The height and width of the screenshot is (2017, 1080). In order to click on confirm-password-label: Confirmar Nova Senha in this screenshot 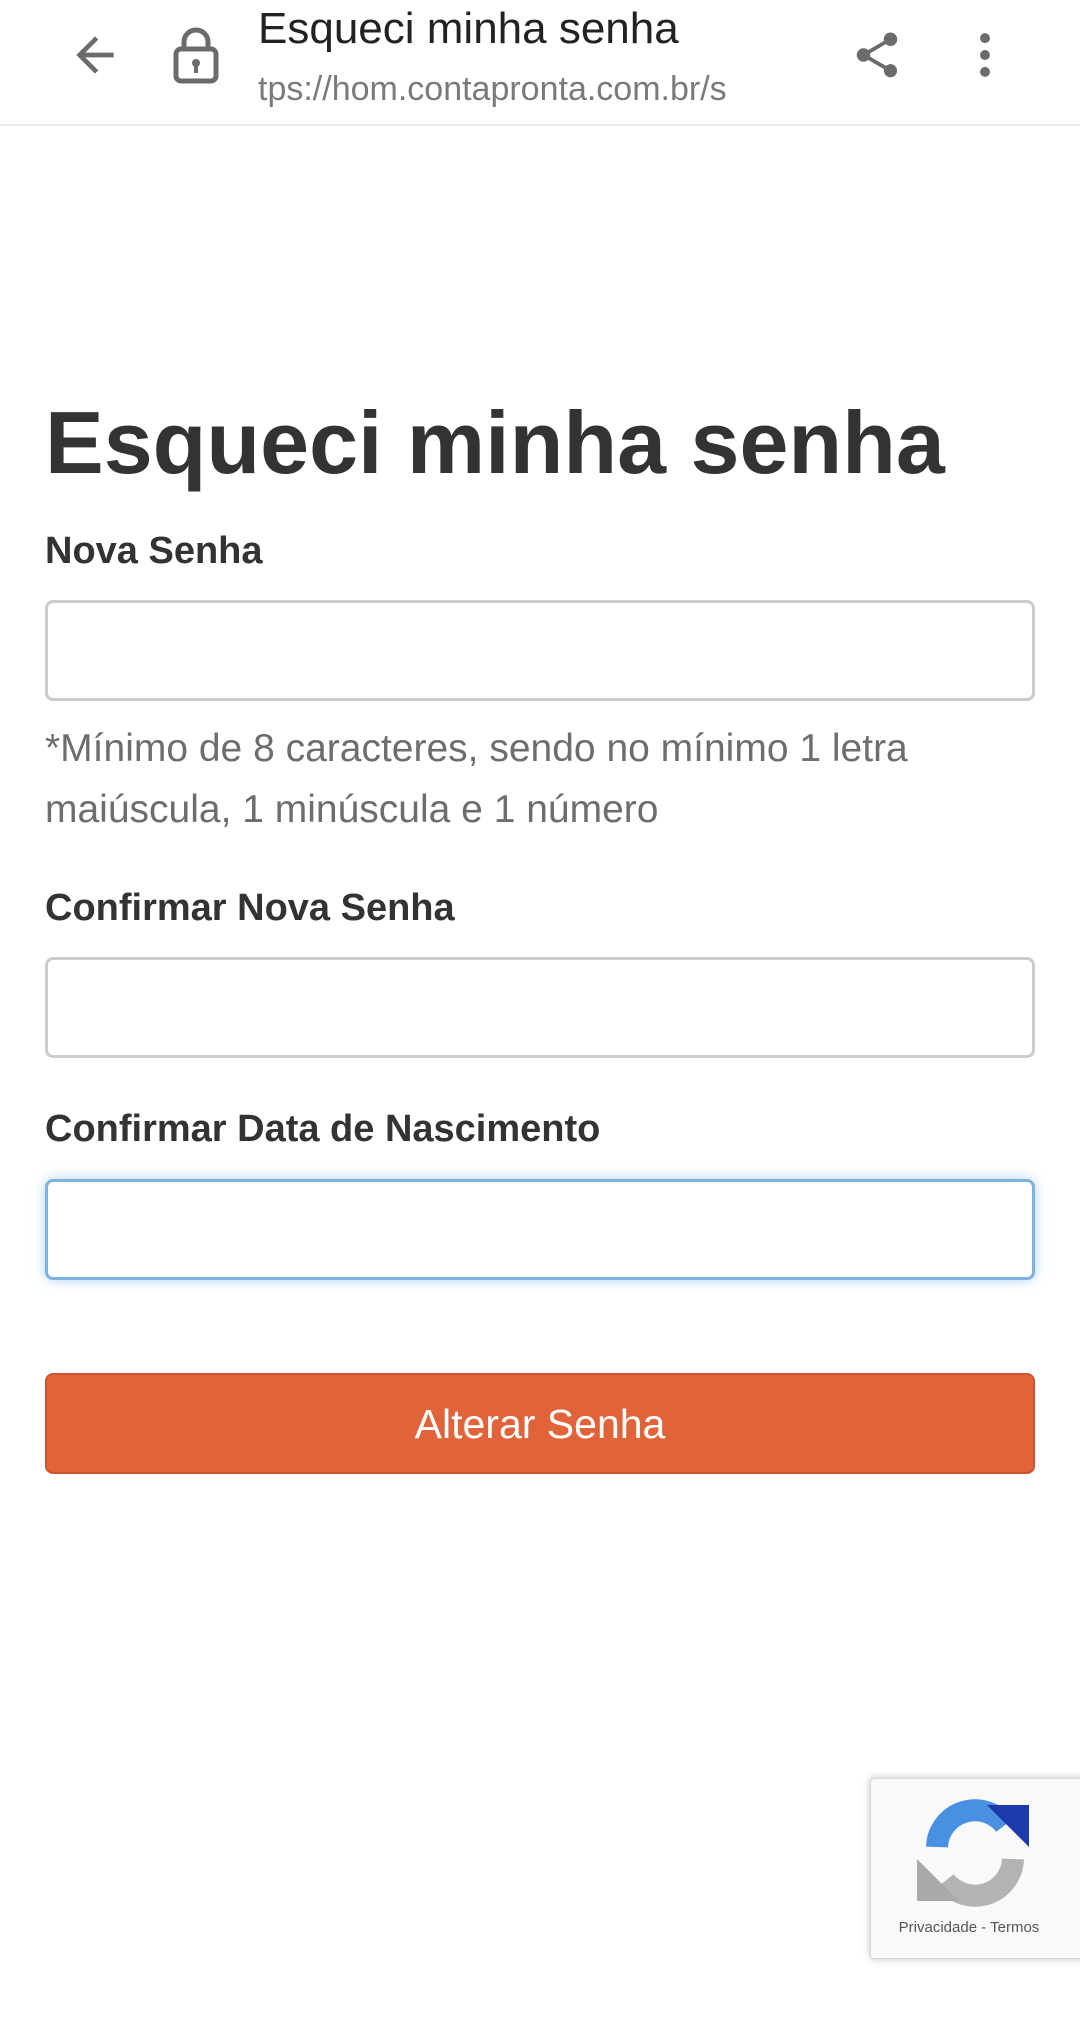, I will do `click(250, 908)`.